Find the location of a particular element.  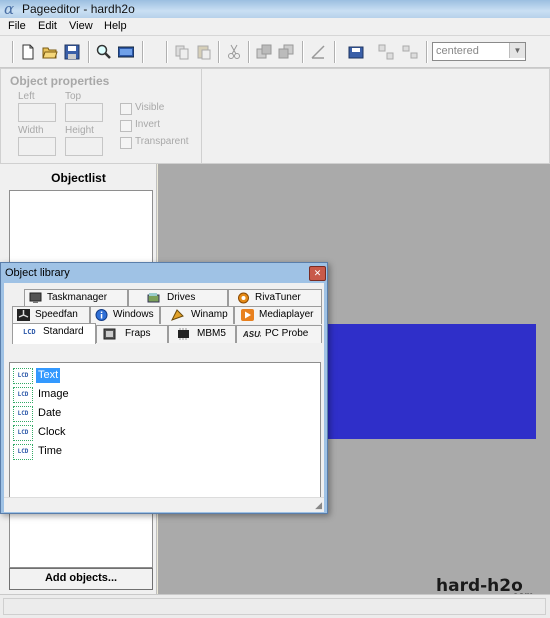

chip-icon is located at coordinates (183, 334).